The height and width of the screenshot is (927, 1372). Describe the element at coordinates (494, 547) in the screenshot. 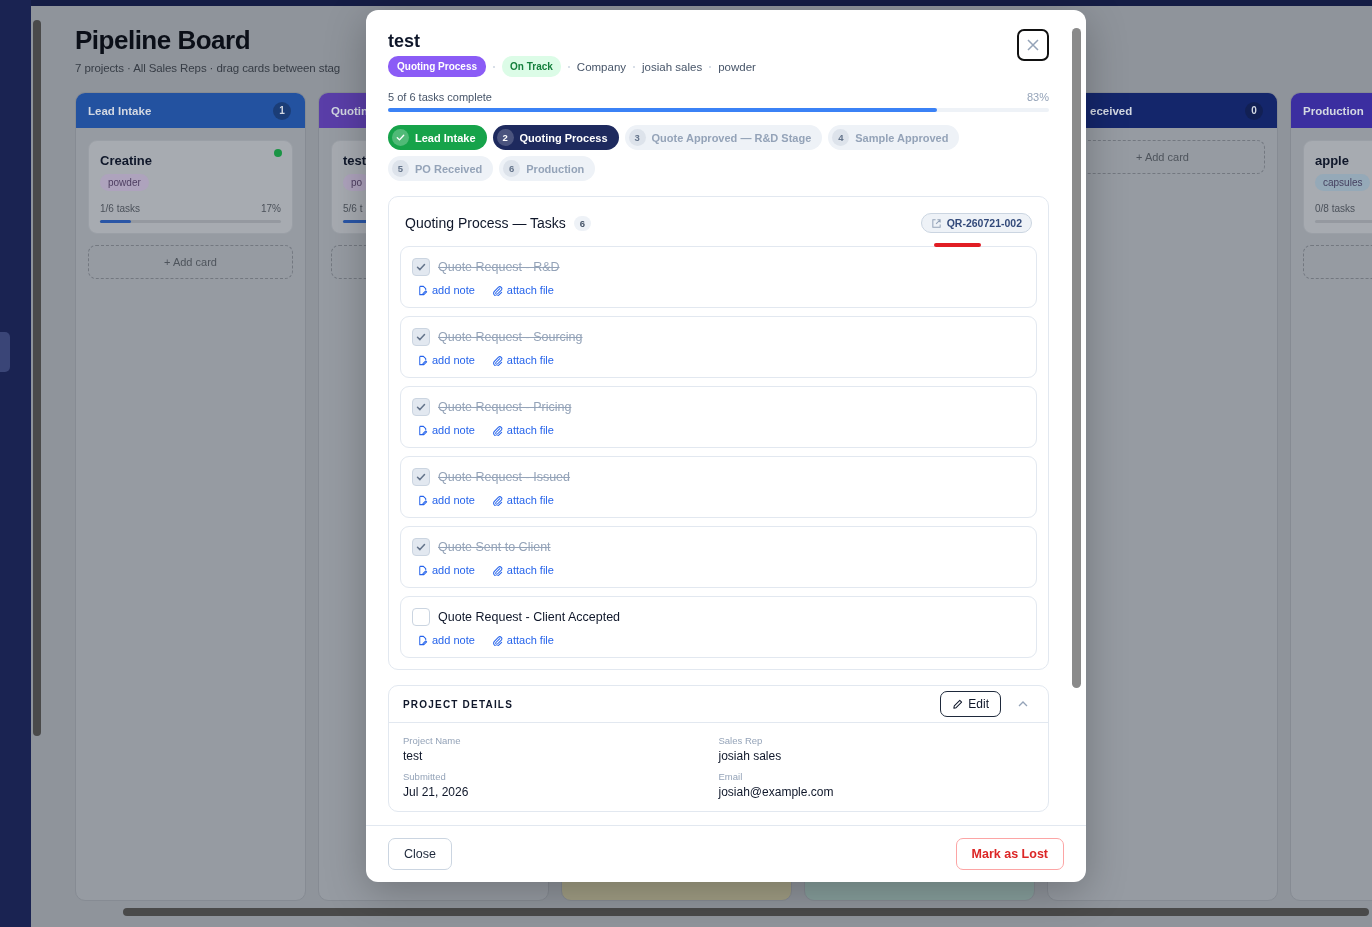

I see `task-title: Quote Sent to Client` at that location.